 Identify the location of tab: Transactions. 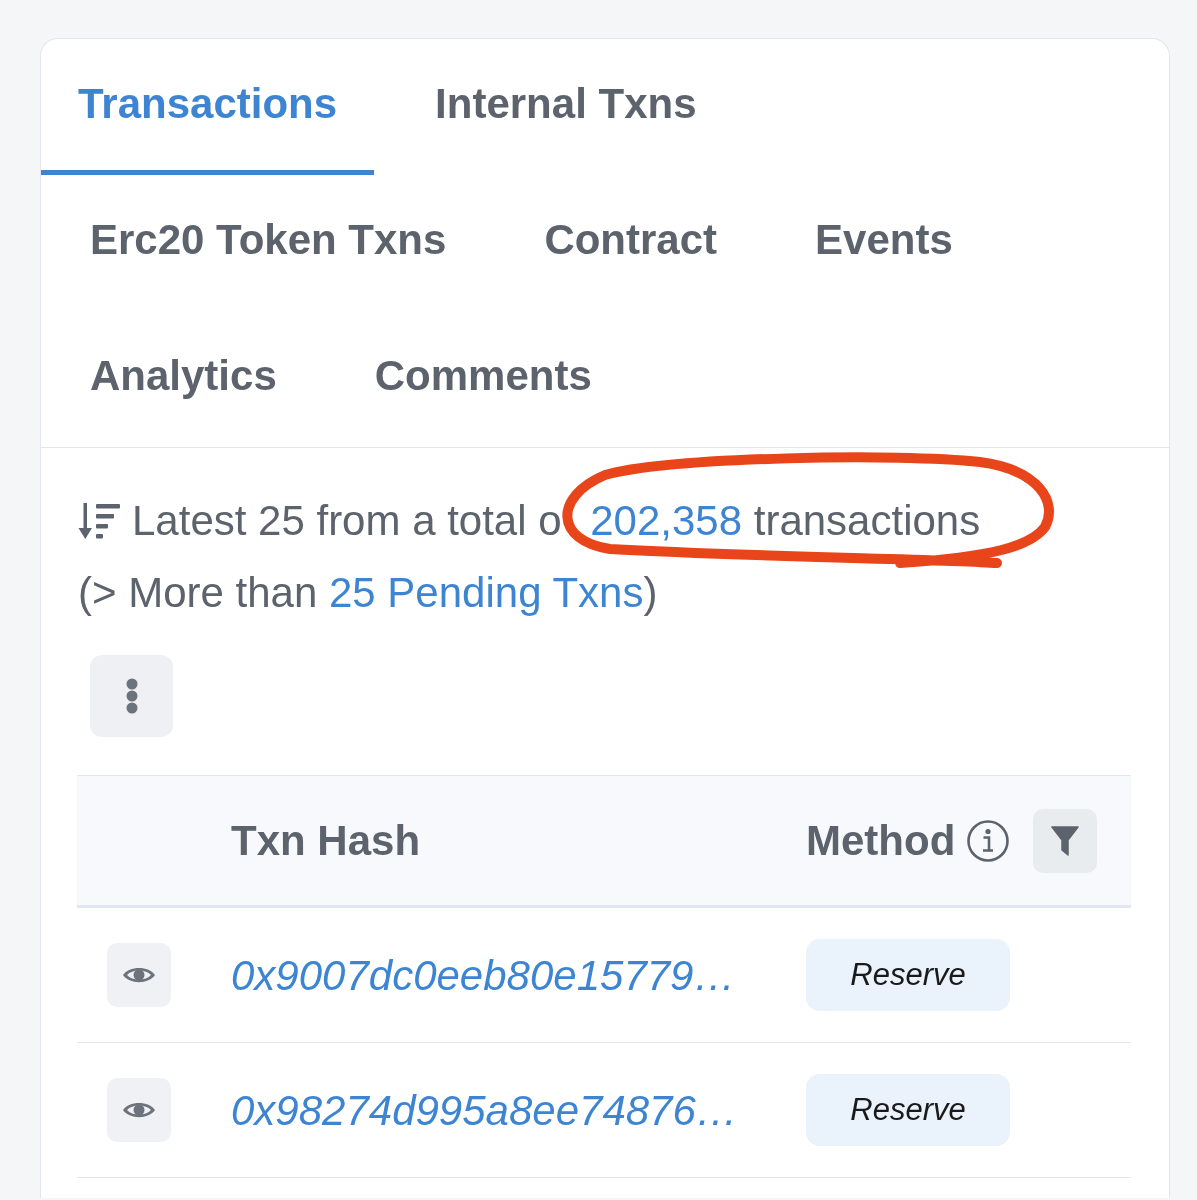
(208, 107).